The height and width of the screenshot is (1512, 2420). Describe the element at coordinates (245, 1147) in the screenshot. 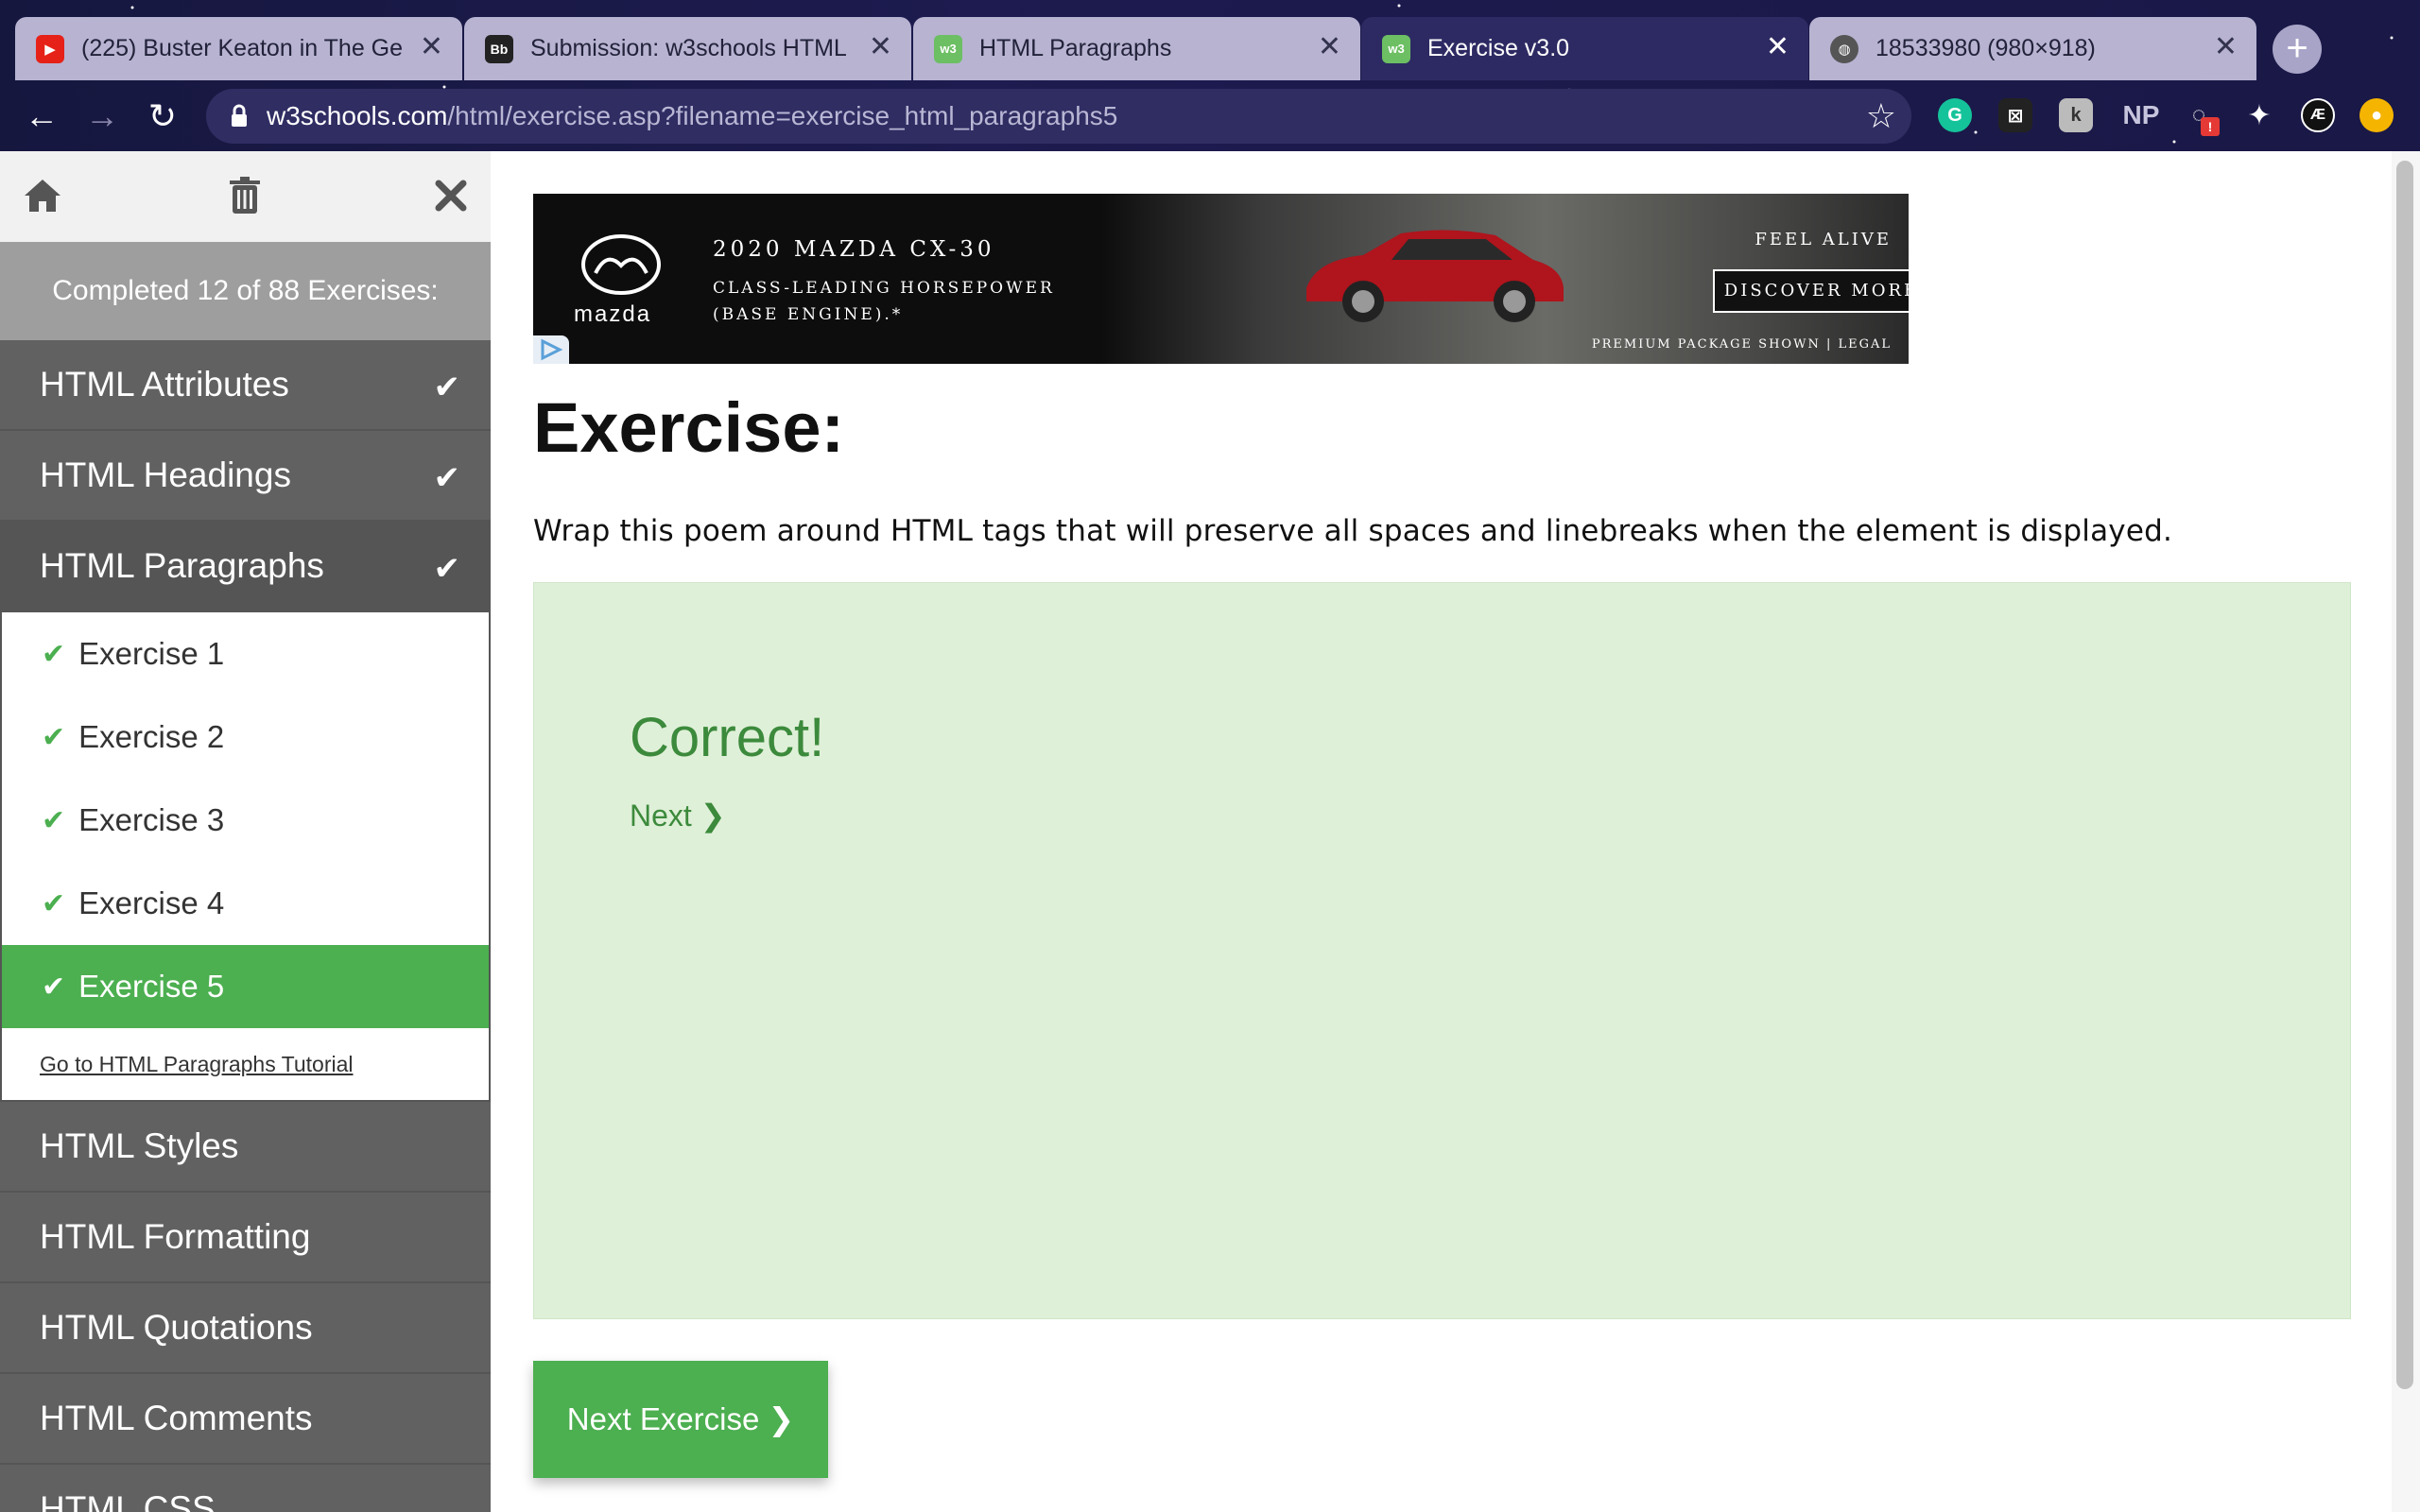

I see `sidebar-item-html-styles: HTML Styles` at that location.